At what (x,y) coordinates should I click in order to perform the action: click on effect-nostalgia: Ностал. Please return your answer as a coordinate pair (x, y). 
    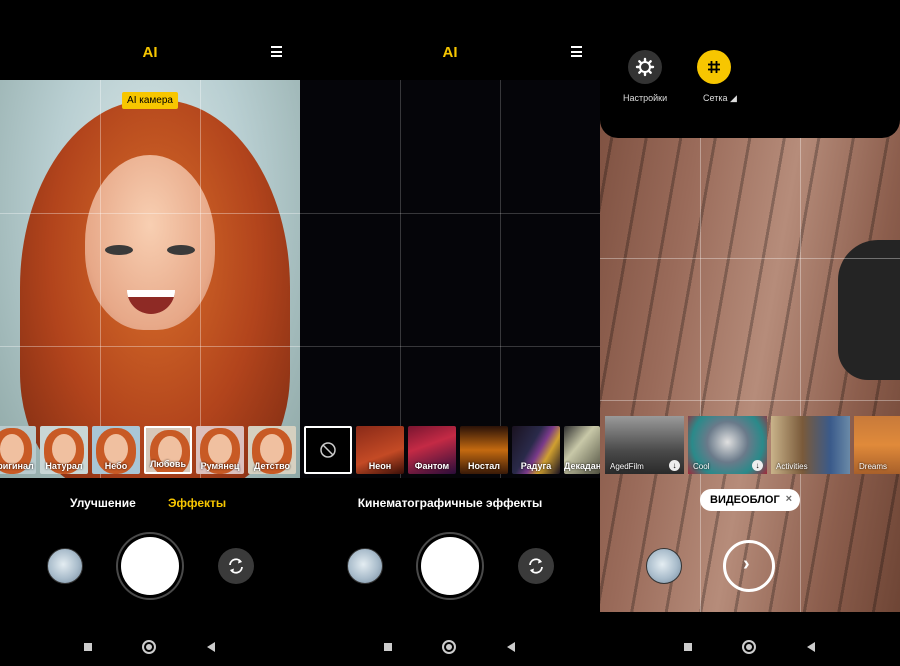
    Looking at the image, I should click on (484, 450).